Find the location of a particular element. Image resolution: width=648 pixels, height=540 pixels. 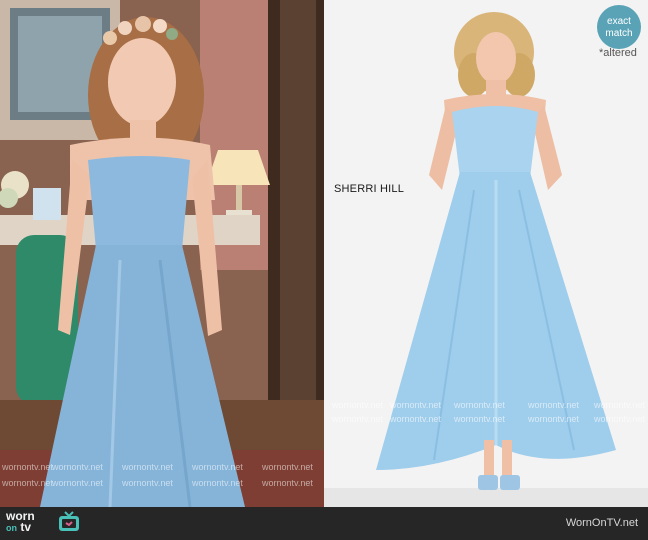

site-name: WornOnTV.net is located at coordinates (602, 523).